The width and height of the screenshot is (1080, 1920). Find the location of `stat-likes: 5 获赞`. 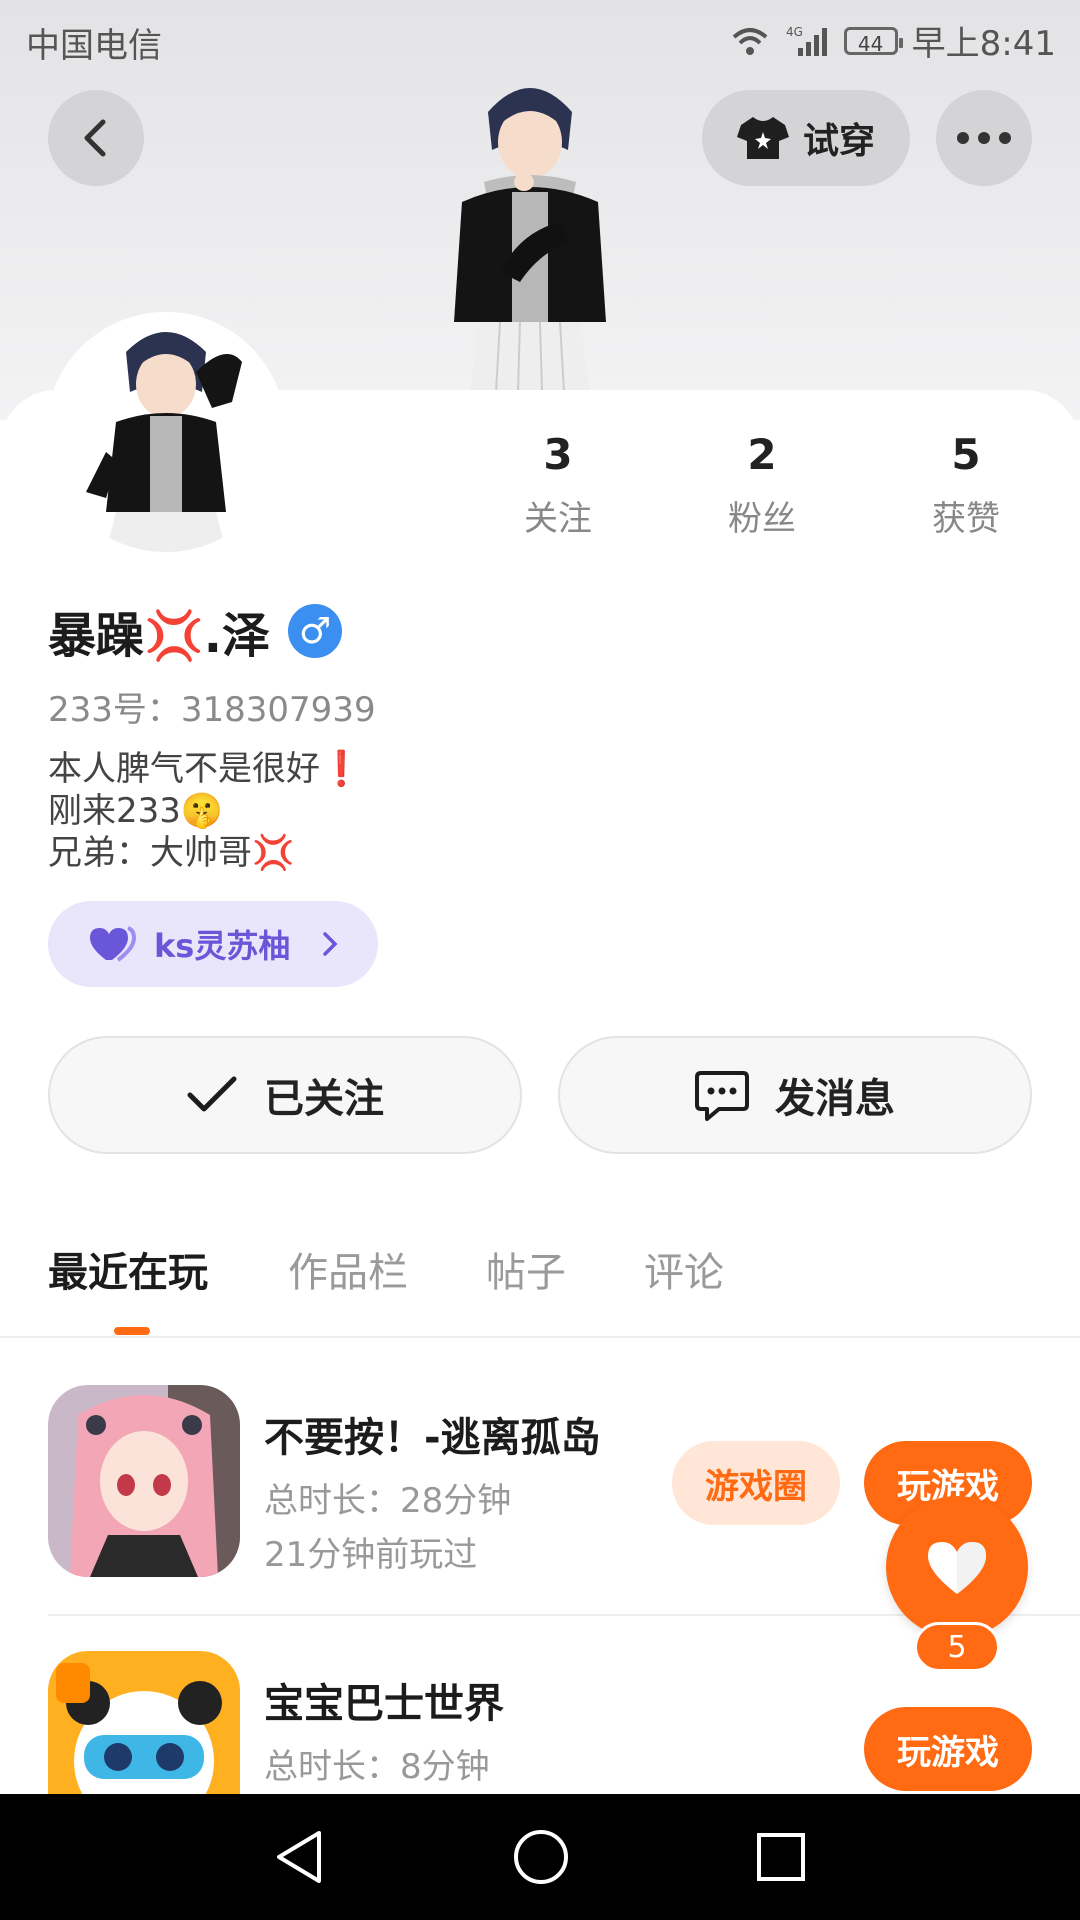

stat-likes: 5 获赞 is located at coordinates (966, 485).